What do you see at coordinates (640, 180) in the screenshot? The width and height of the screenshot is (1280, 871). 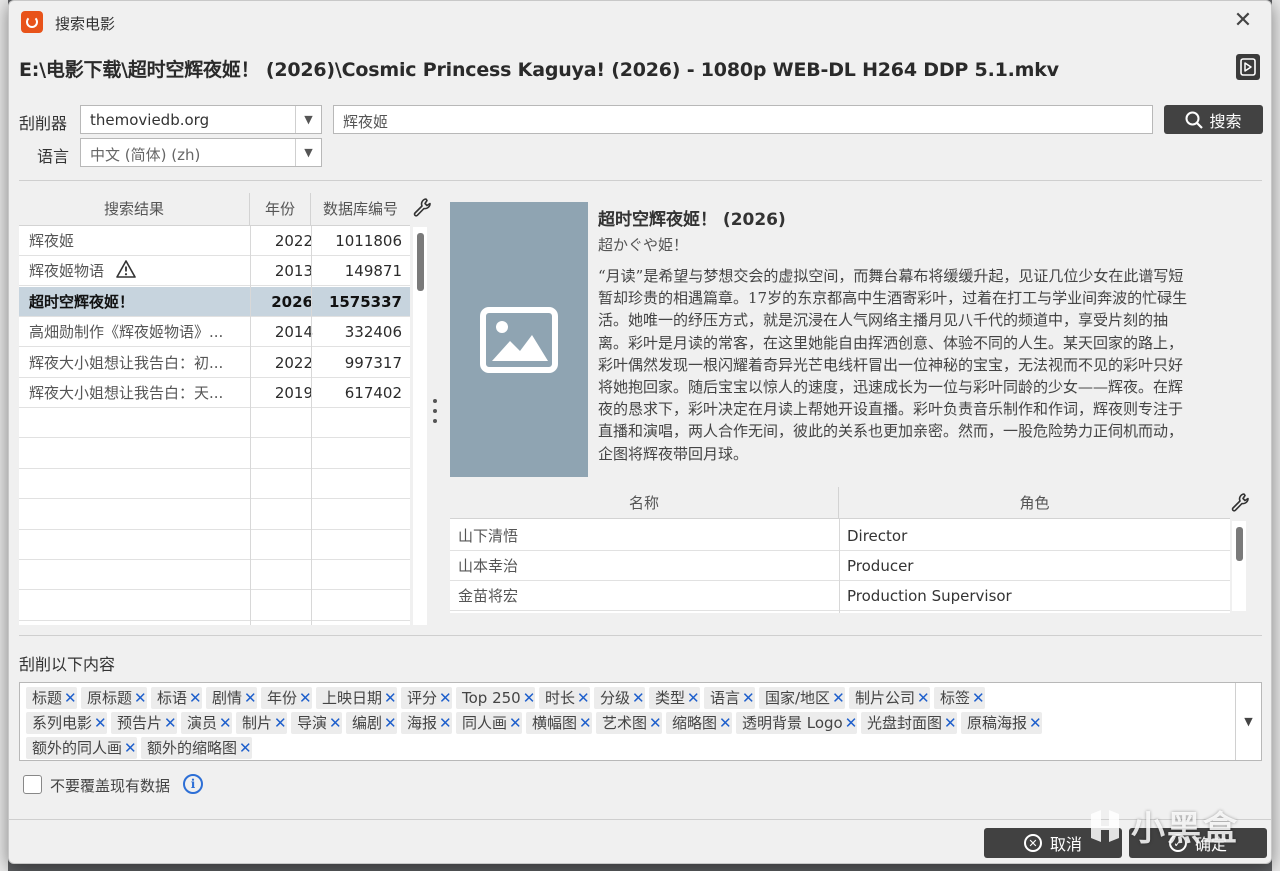 I see `divider` at bounding box center [640, 180].